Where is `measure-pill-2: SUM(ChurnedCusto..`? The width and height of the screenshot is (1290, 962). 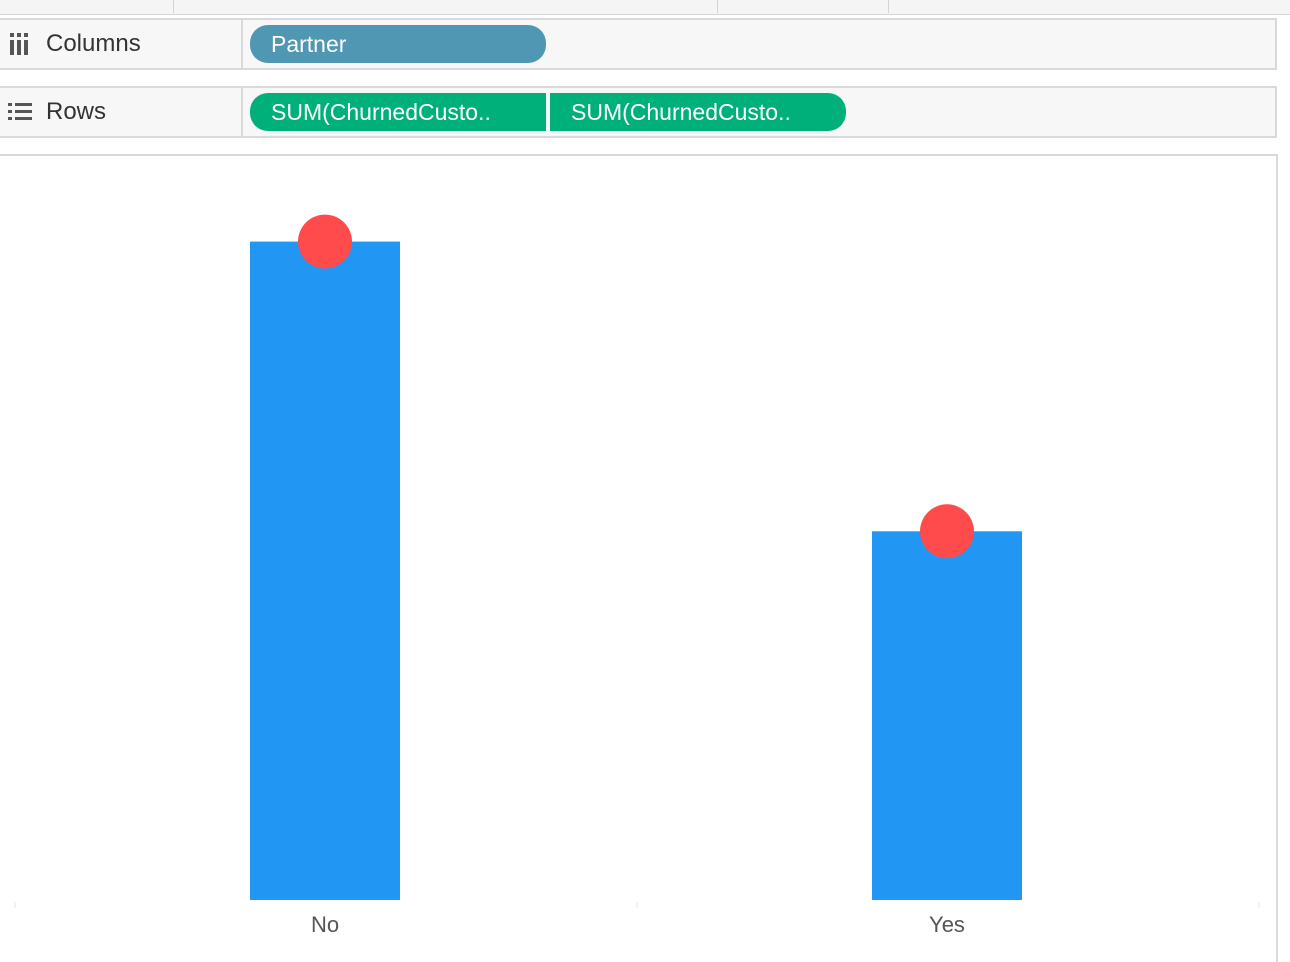 measure-pill-2: SUM(ChurnedCusto.. is located at coordinates (698, 112).